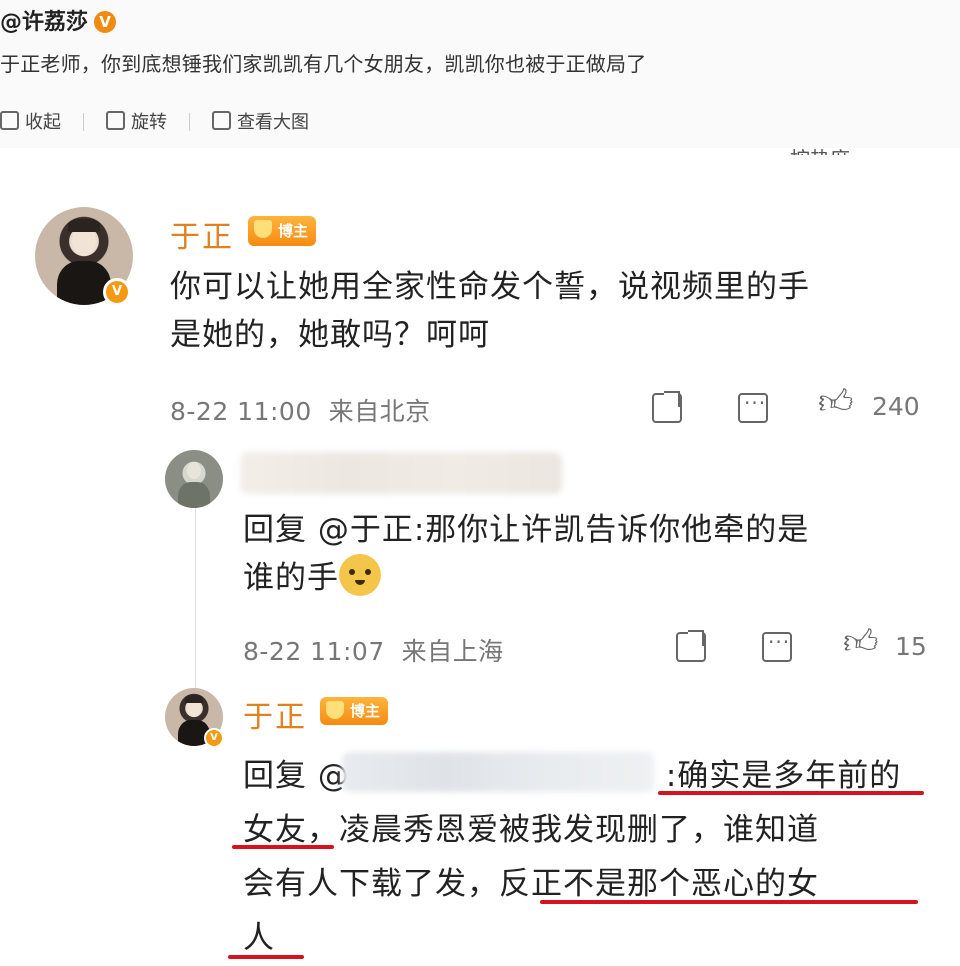  I want to click on rotate-label: 旋转, so click(149, 122).